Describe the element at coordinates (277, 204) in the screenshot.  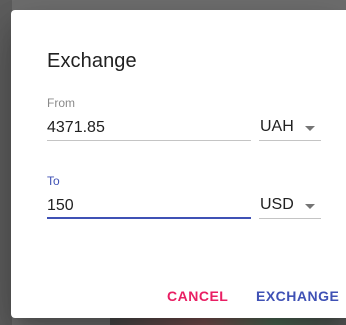
I see `to-currency-value: USD` at that location.